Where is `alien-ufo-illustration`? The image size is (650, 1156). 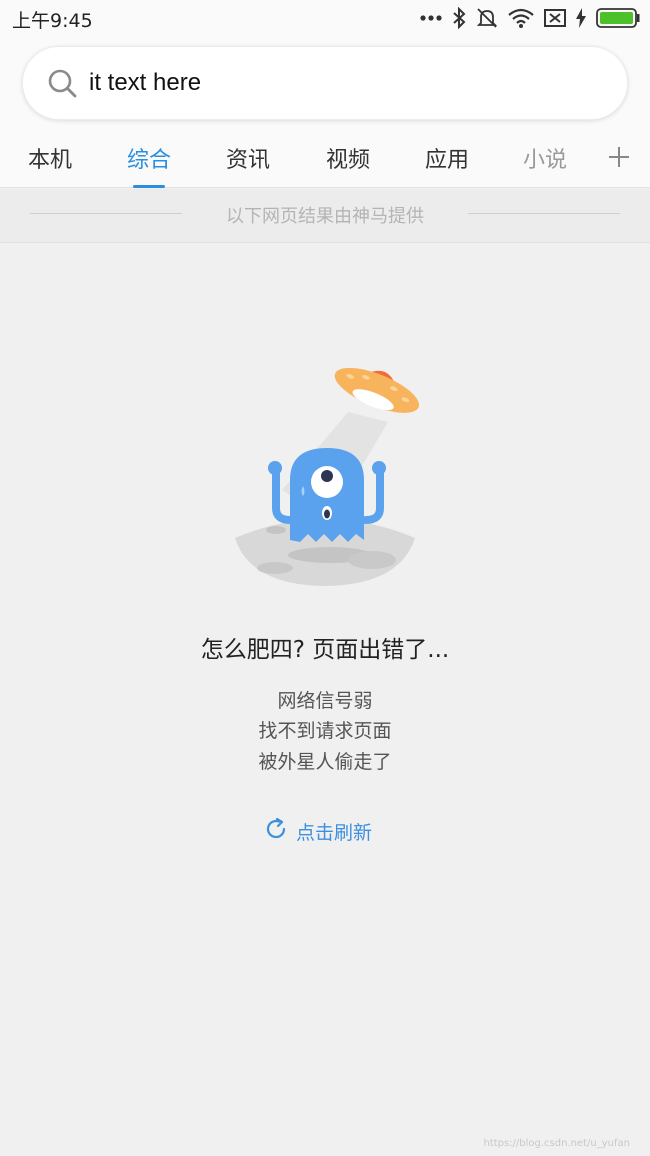 alien-ufo-illustration is located at coordinates (327, 477).